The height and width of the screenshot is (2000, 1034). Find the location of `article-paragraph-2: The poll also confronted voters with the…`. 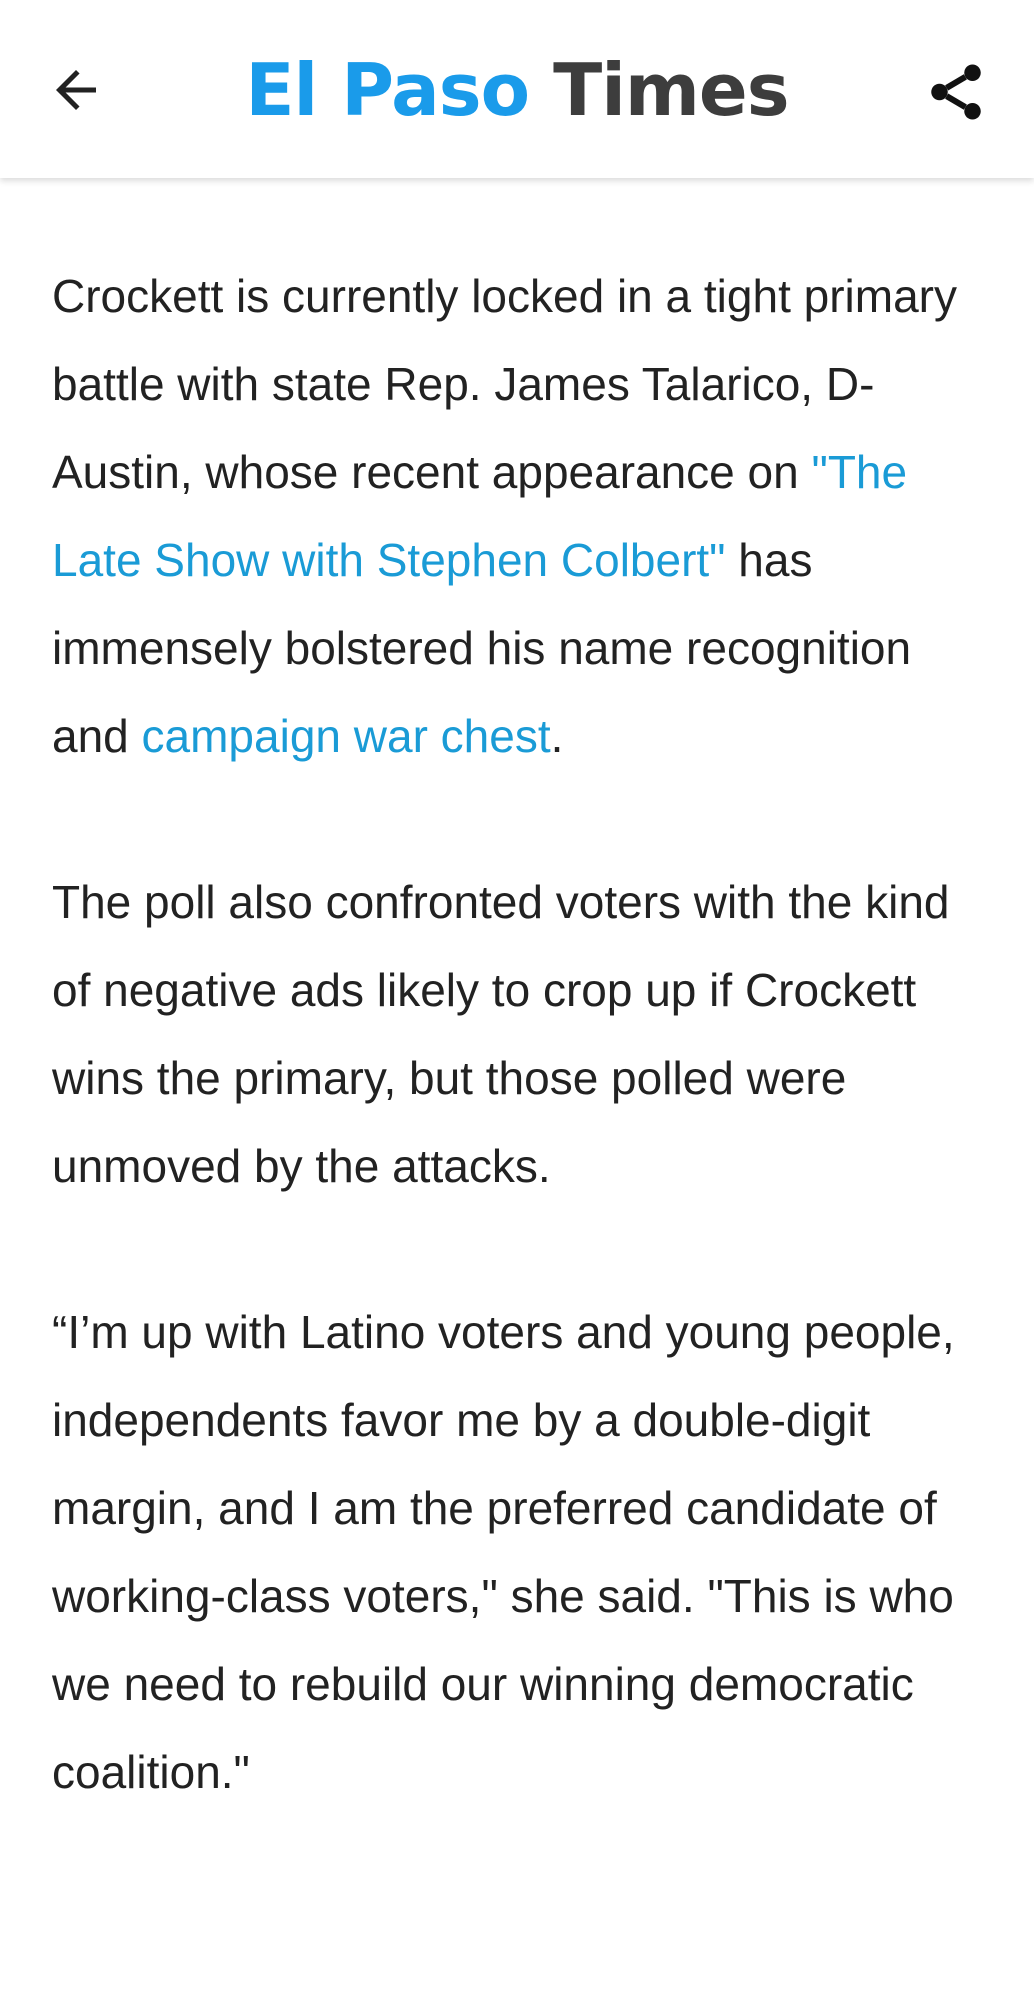

article-paragraph-2: The poll also confronted voters with the… is located at coordinates (501, 1034).